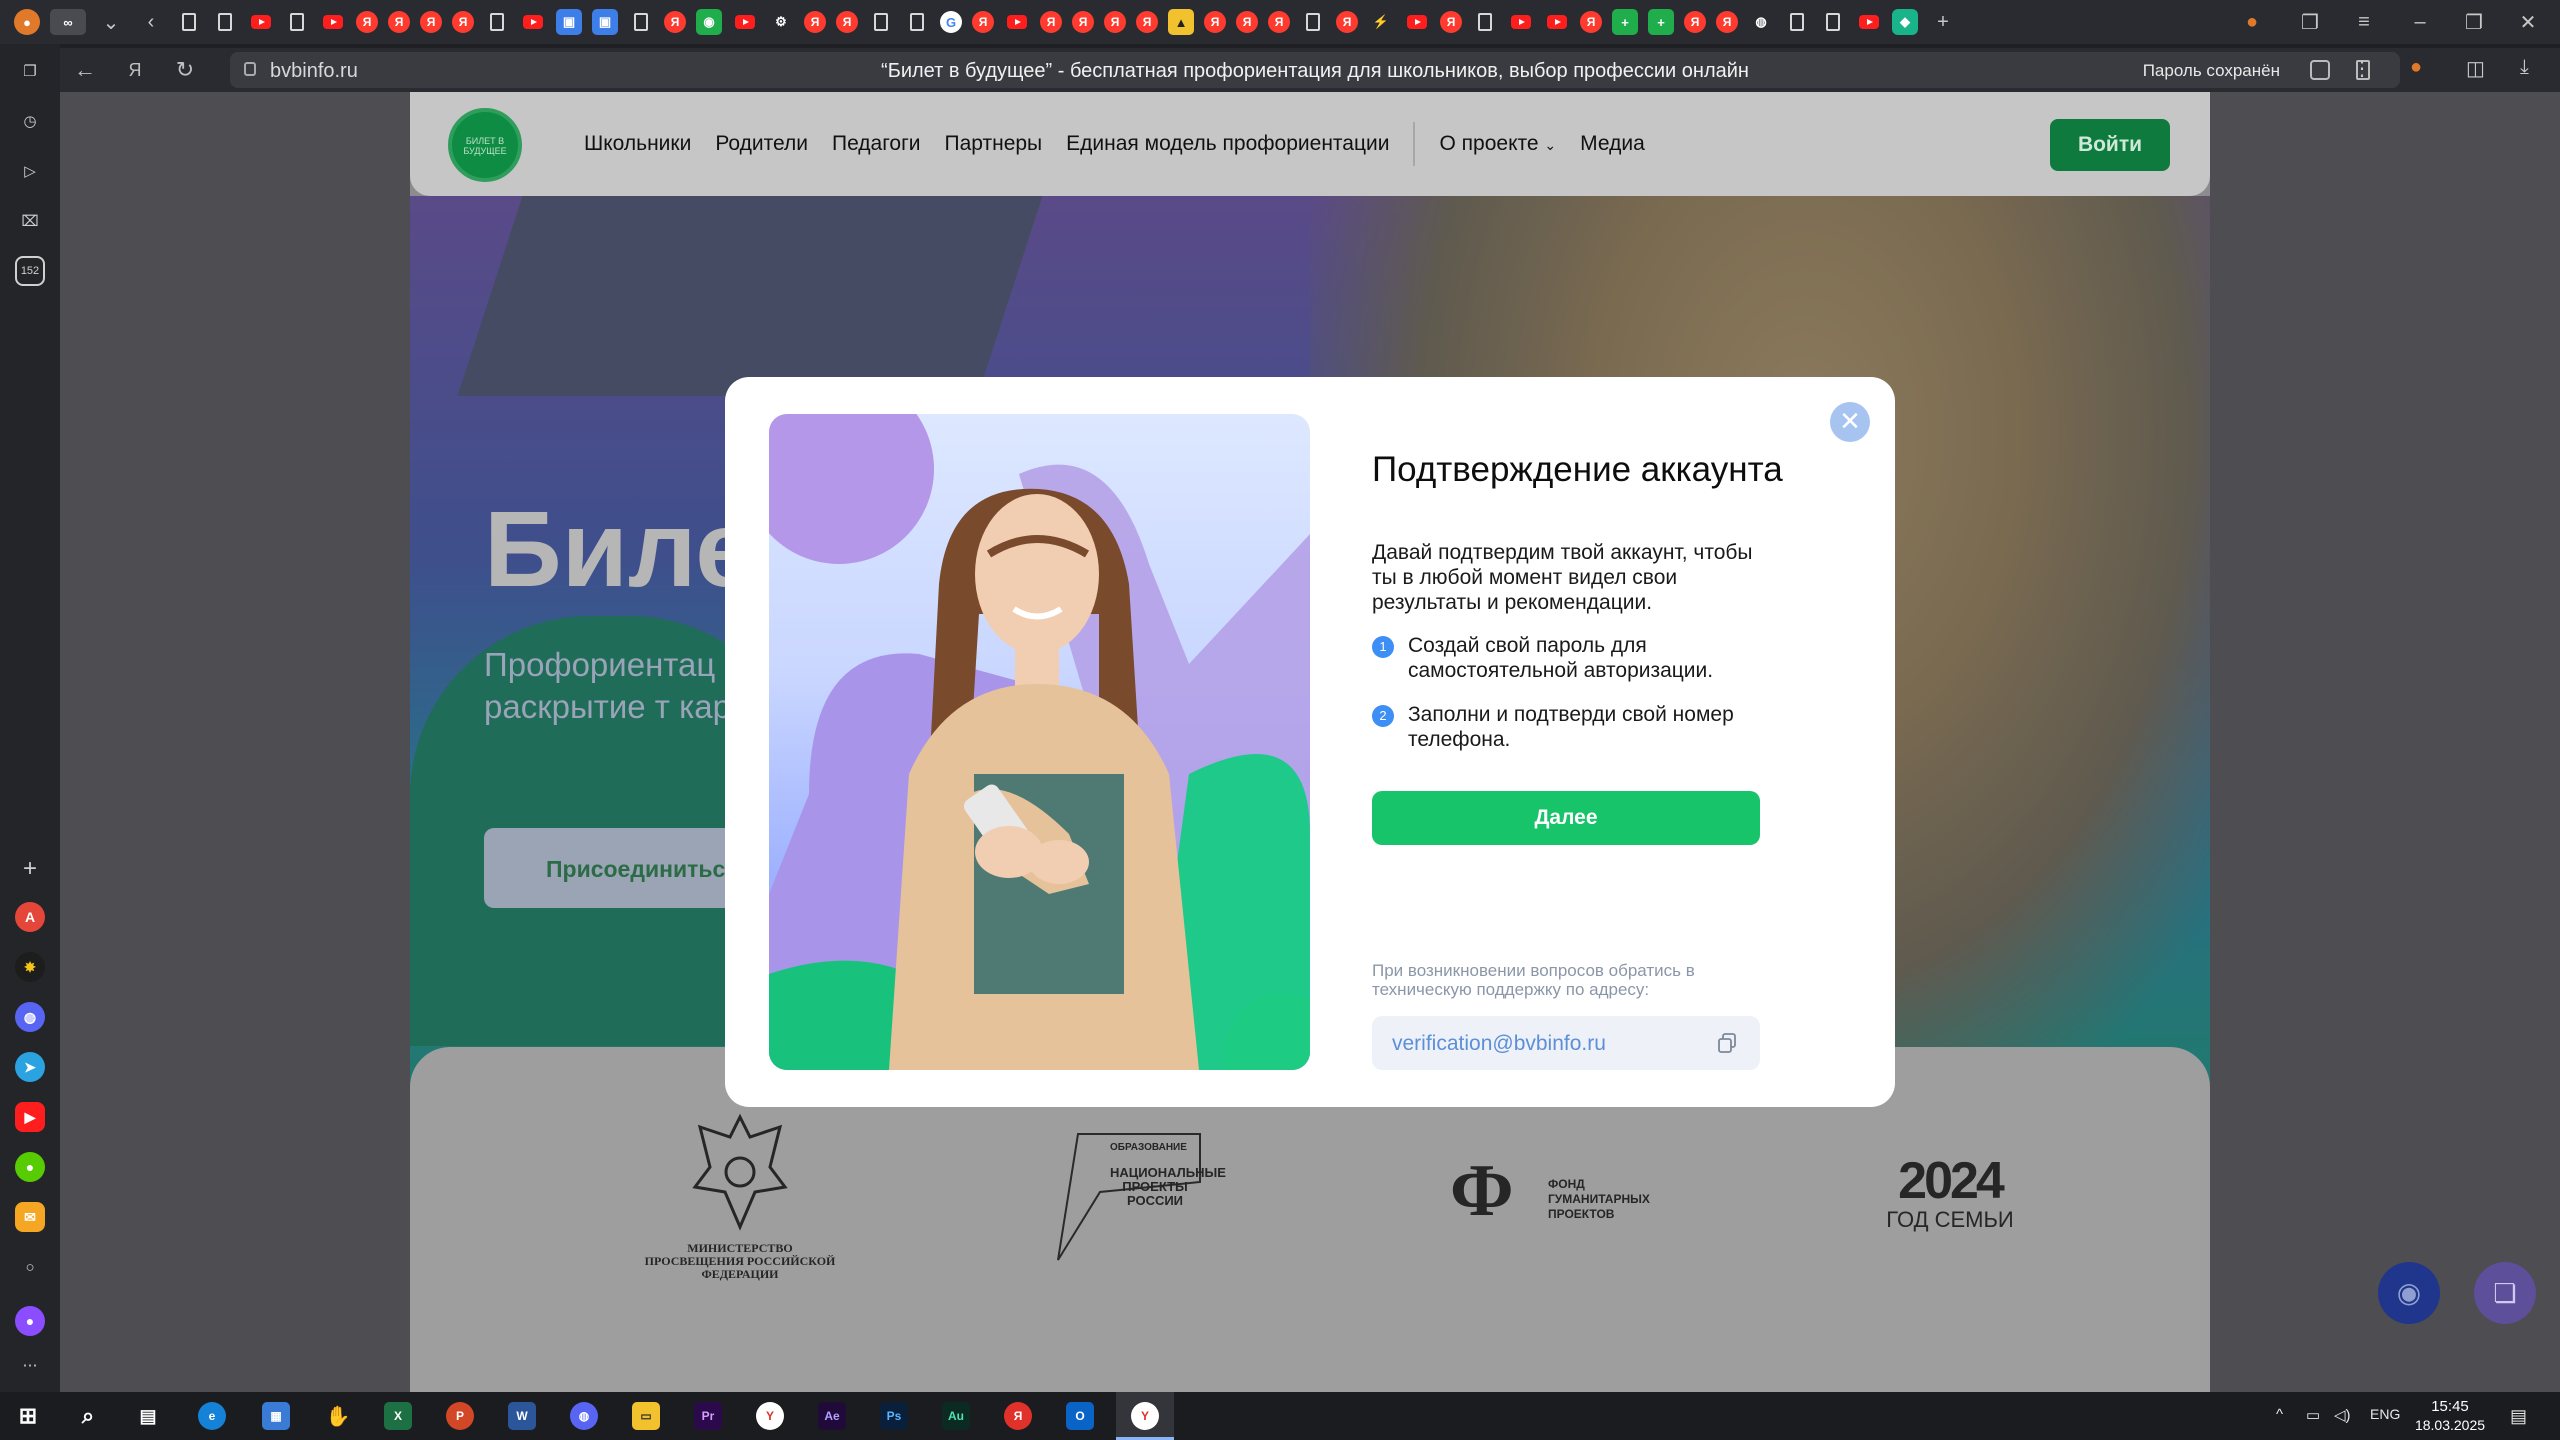  Describe the element at coordinates (88, 1416) in the screenshot. I see `search-icon: ⌕` at that location.